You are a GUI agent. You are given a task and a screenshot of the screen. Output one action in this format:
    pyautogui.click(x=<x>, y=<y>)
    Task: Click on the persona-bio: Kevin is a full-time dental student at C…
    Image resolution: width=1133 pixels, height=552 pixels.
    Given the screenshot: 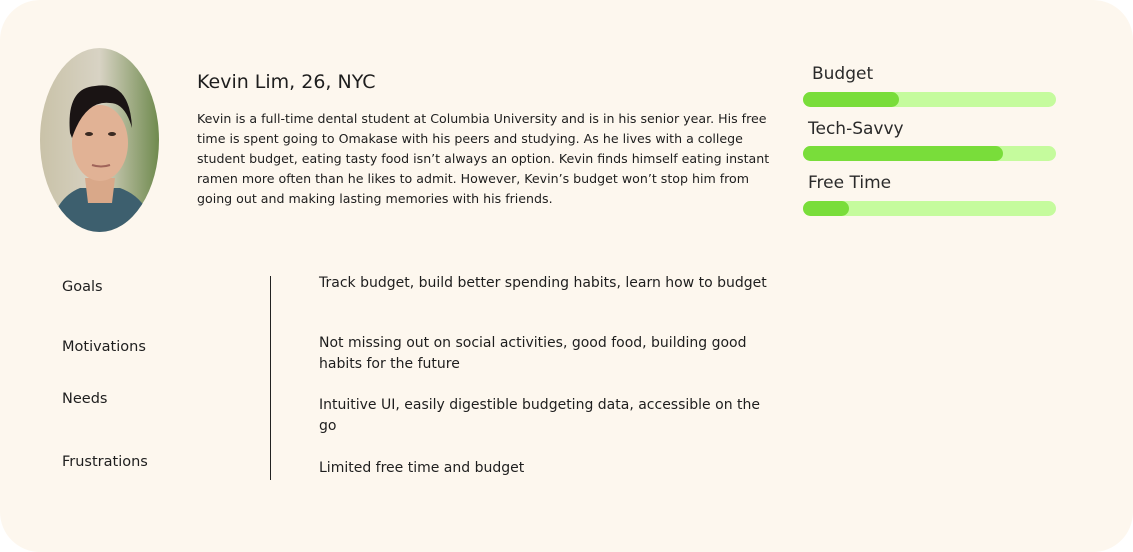 What is the action you would take?
    pyautogui.click(x=483, y=158)
    